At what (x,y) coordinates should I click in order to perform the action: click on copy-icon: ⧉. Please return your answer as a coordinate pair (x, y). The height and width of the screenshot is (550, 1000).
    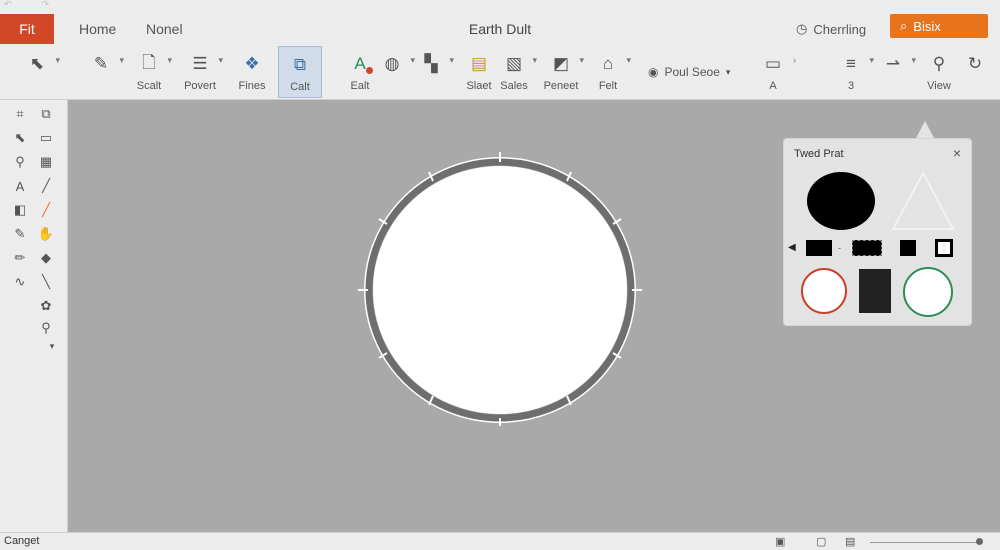
    Looking at the image, I should click on (300, 64).